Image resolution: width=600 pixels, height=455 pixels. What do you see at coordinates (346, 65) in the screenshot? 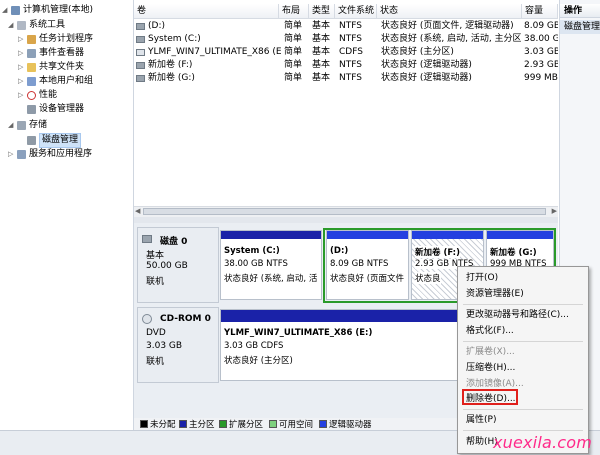
I see `volume-row: 新加卷 (F:) 简单 基本 NTFS 状态良好 (逻辑驱动器) 2.93 GB` at bounding box center [346, 65].